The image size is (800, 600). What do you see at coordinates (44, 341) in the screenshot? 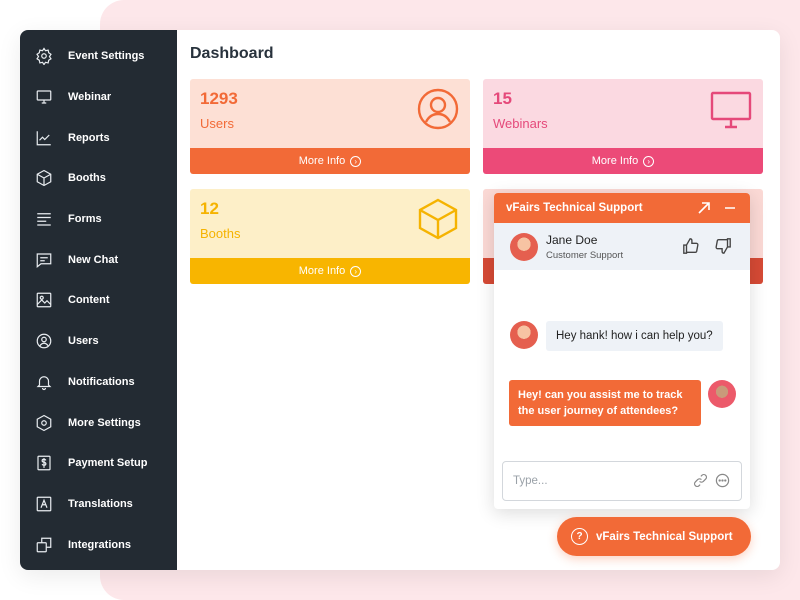
I see `user-icon` at bounding box center [44, 341].